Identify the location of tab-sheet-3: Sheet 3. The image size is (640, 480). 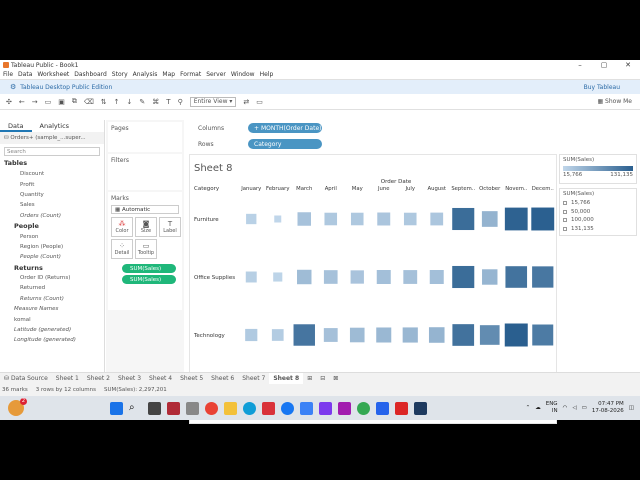
(129, 379).